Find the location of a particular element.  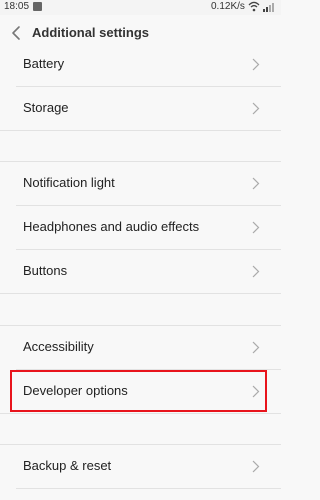

settings-item-label: Battery is located at coordinates (44, 63).